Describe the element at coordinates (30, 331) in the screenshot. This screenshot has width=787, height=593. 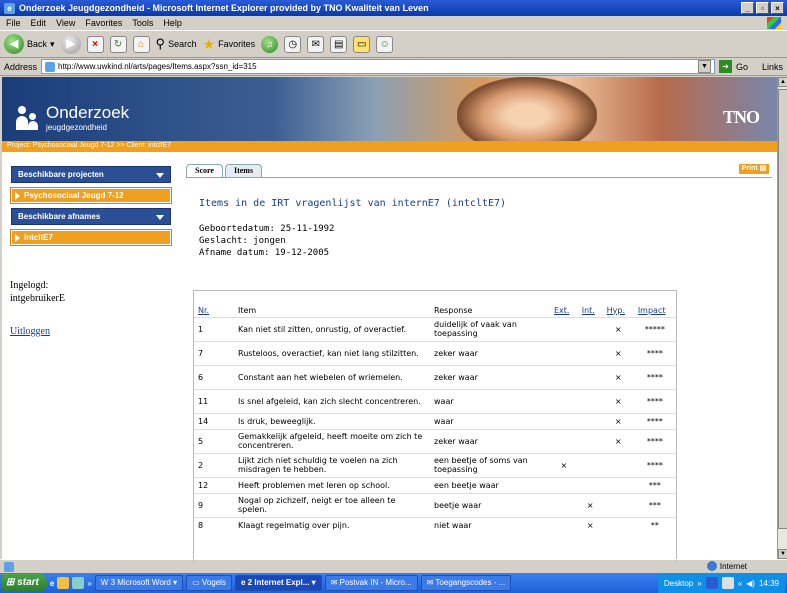
I see `logout-link: Uitloggen` at that location.